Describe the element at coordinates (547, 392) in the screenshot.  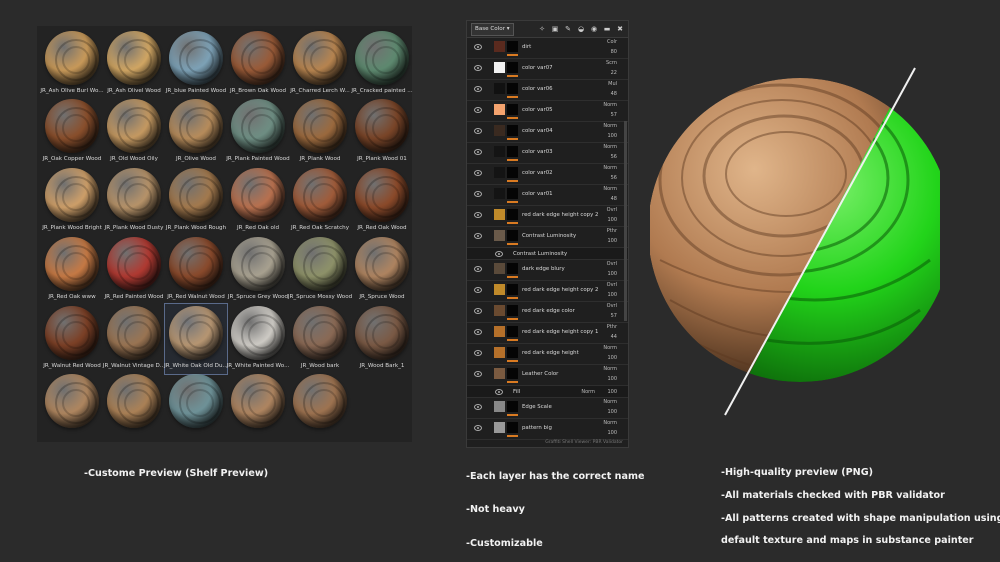
I see `layer-effect-row: Fill Norm 100` at that location.